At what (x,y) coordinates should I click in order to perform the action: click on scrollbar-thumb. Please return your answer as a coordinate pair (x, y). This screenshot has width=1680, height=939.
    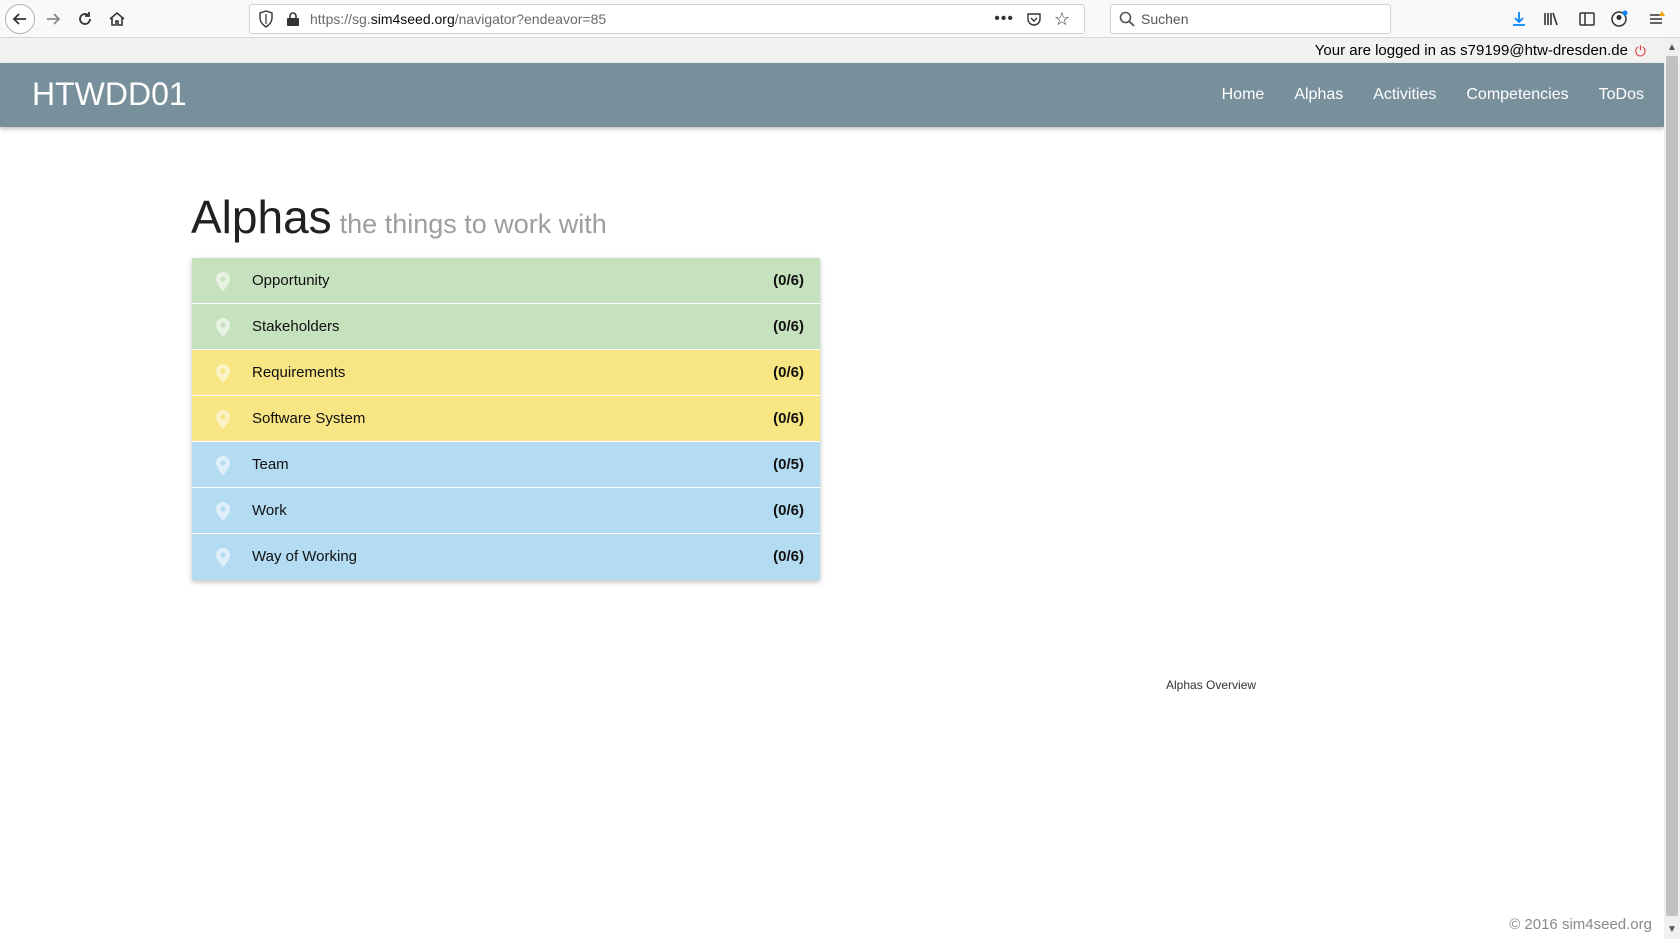
    Looking at the image, I should click on (1672, 486).